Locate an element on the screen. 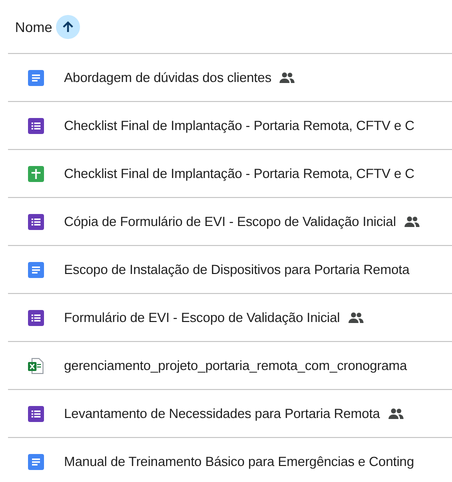  arrow-icon is located at coordinates (68, 27).